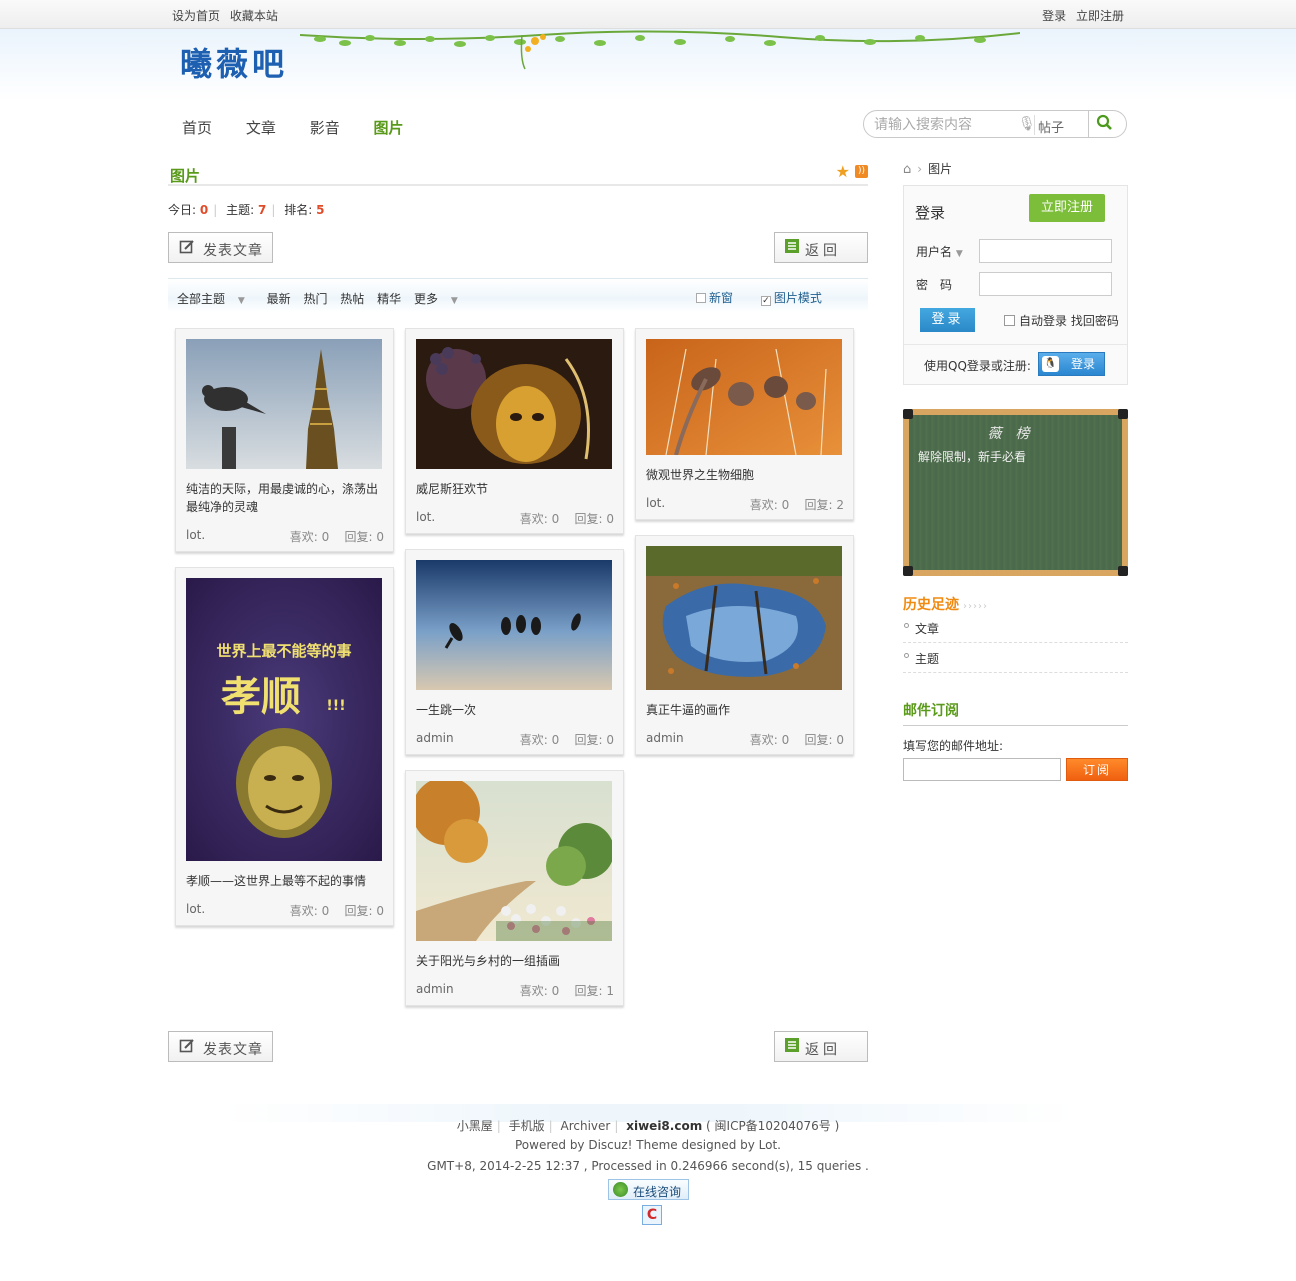 The image size is (1296, 1281). I want to click on breadcrumb: ⌂ › 图片, so click(927, 168).